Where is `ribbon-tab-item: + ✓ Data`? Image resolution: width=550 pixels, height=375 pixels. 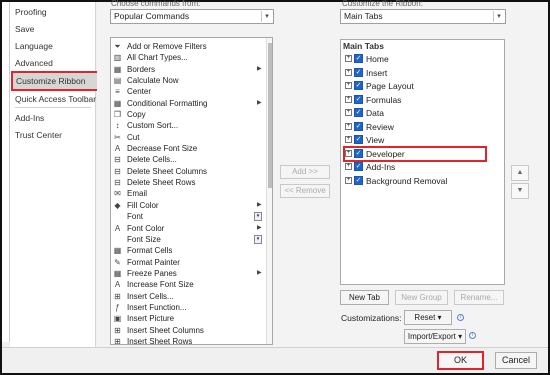 ribbon-tab-item: + ✓ Data is located at coordinates (422, 113).